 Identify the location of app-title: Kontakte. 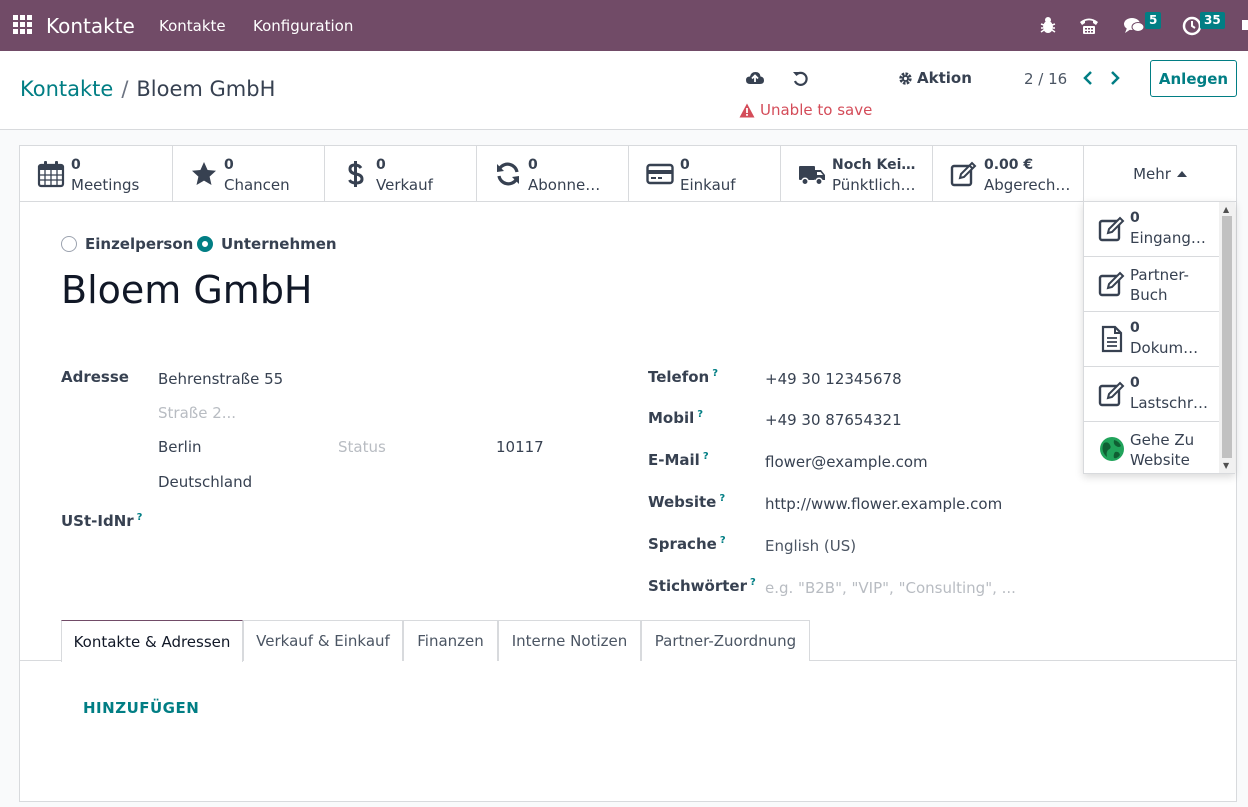
(90, 26).